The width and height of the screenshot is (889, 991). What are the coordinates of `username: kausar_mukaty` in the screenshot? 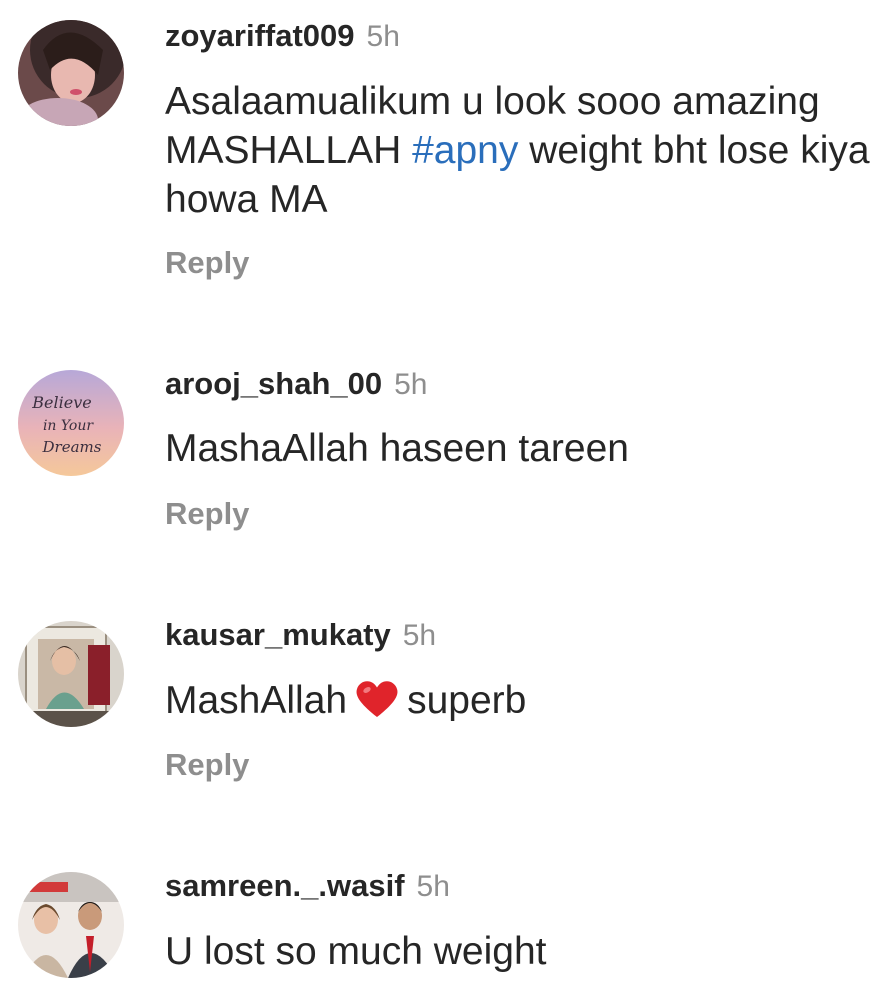 It's located at (278, 634).